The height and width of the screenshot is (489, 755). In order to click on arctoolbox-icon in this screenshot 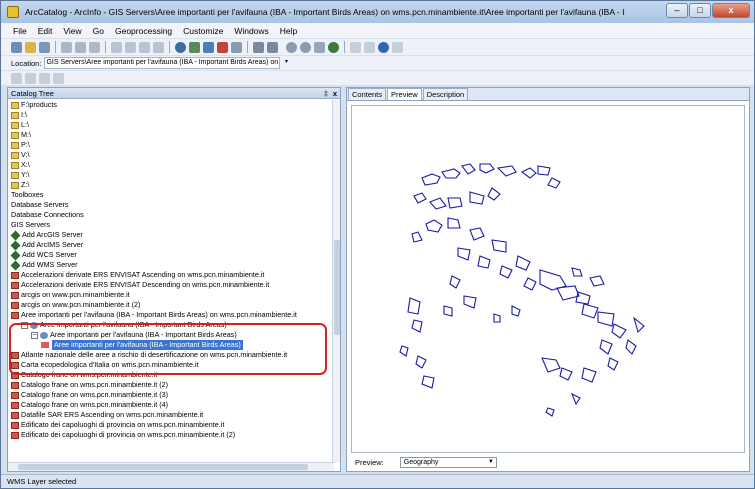, I will do `click(222, 47)`.